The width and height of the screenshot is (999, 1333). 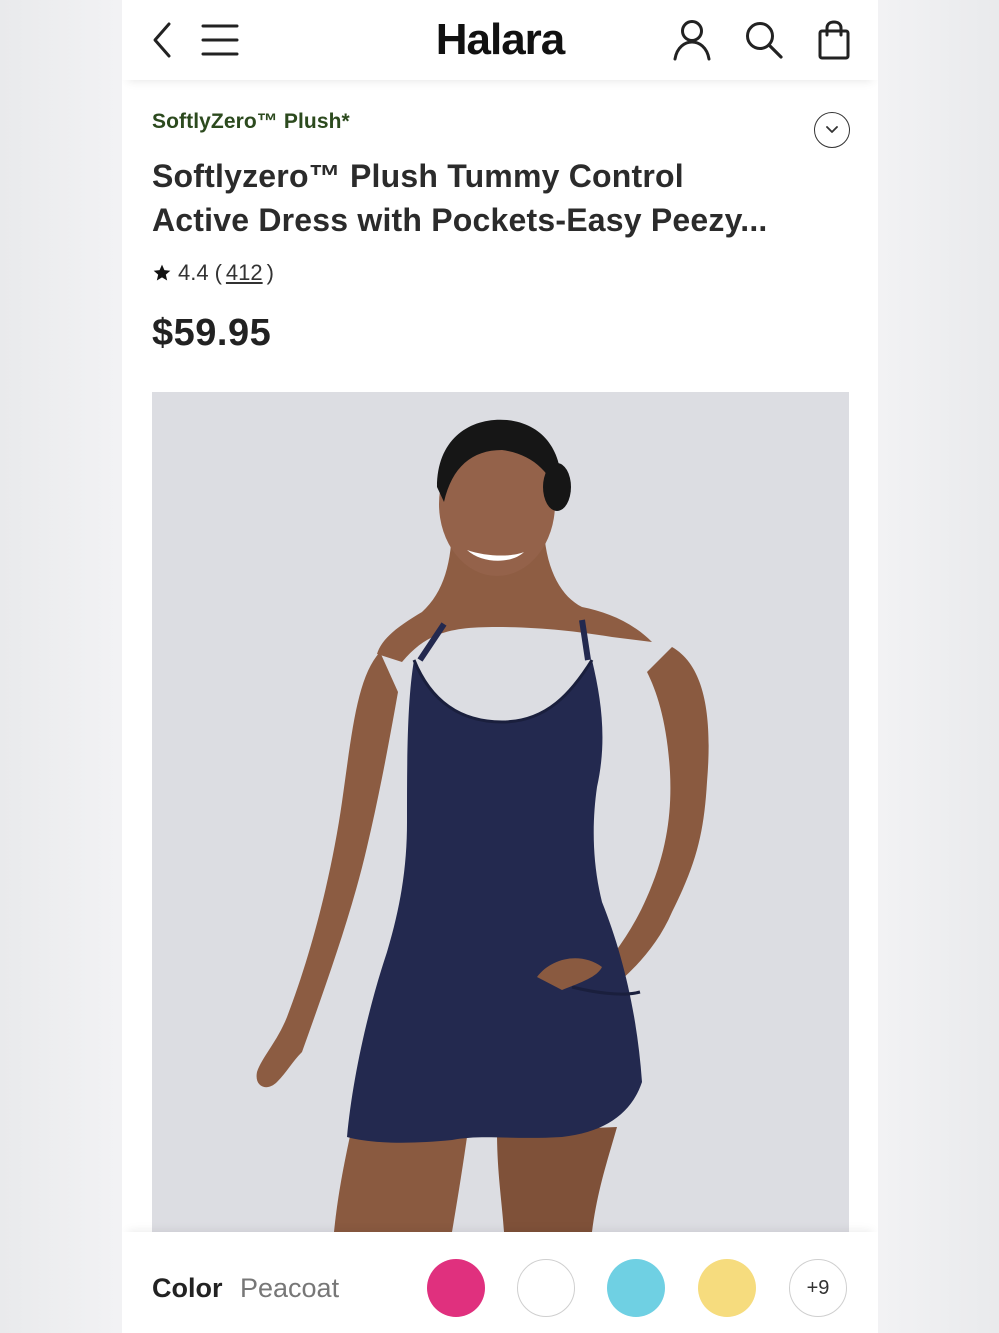 What do you see at coordinates (193, 272) in the screenshot?
I see `rating-score: 4.4` at bounding box center [193, 272].